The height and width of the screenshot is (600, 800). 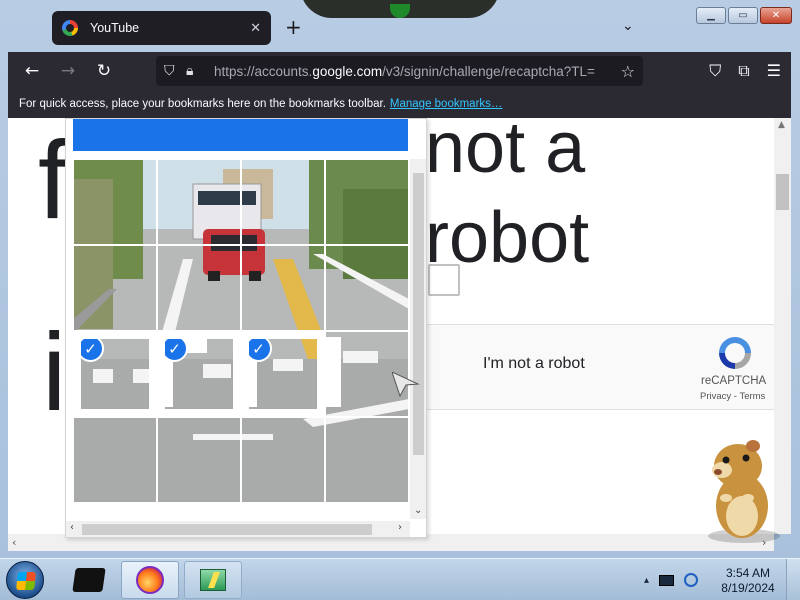 I want to click on taskbar-app-manager, so click(x=213, y=580).